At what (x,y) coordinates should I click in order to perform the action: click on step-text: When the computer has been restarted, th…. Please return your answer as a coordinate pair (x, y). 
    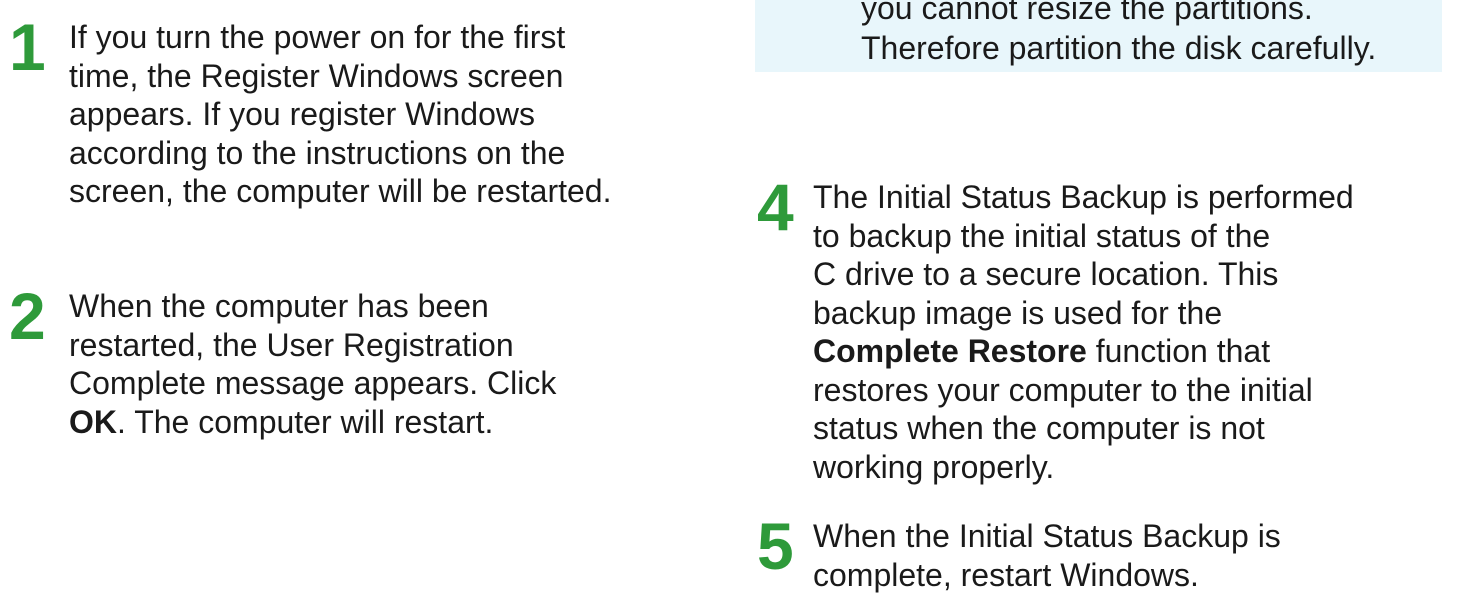
    Looking at the image, I should click on (312, 364).